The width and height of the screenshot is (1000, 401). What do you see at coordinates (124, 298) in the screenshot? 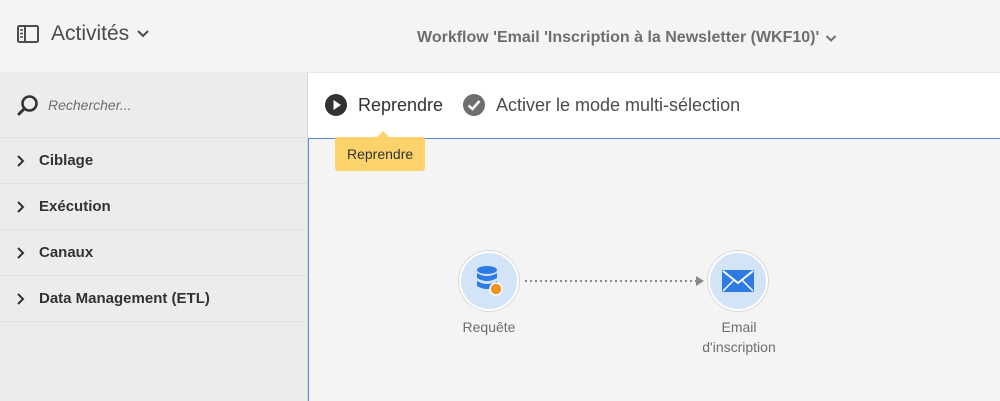
I see `category-label: Data Management (ETL)` at bounding box center [124, 298].